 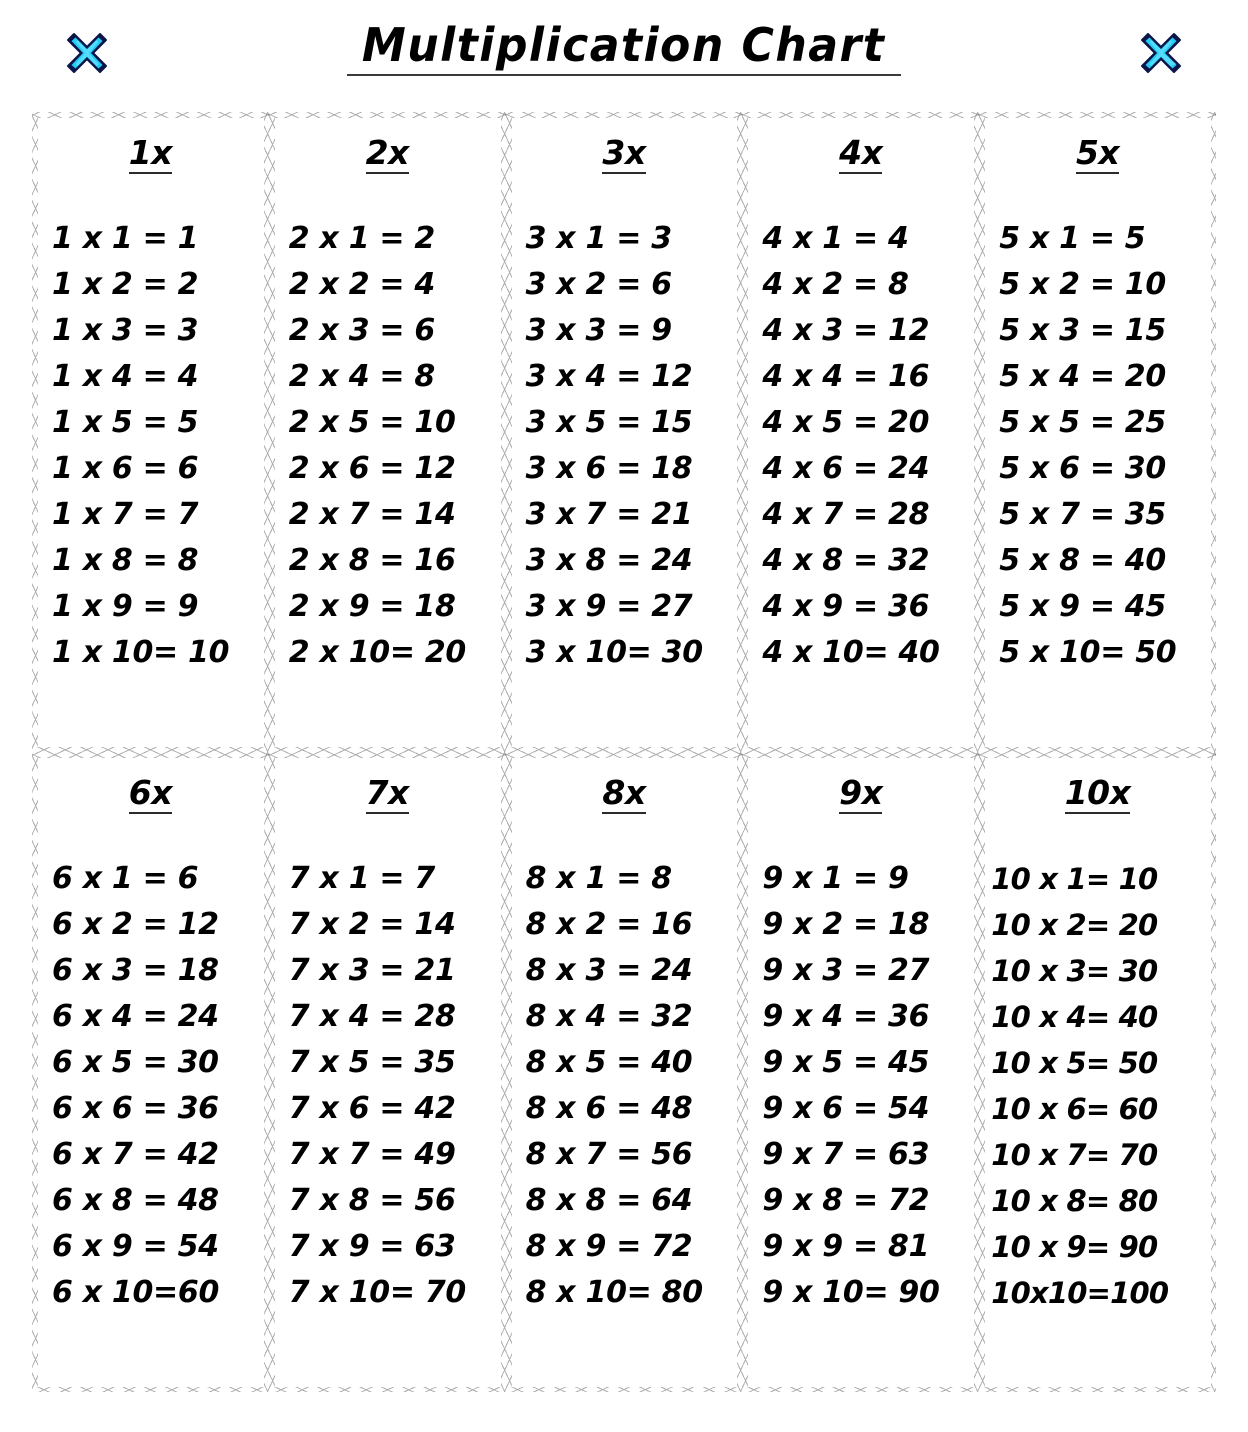 I want to click on fact-row: 10 x 5= 50, so click(x=1074, y=1063).